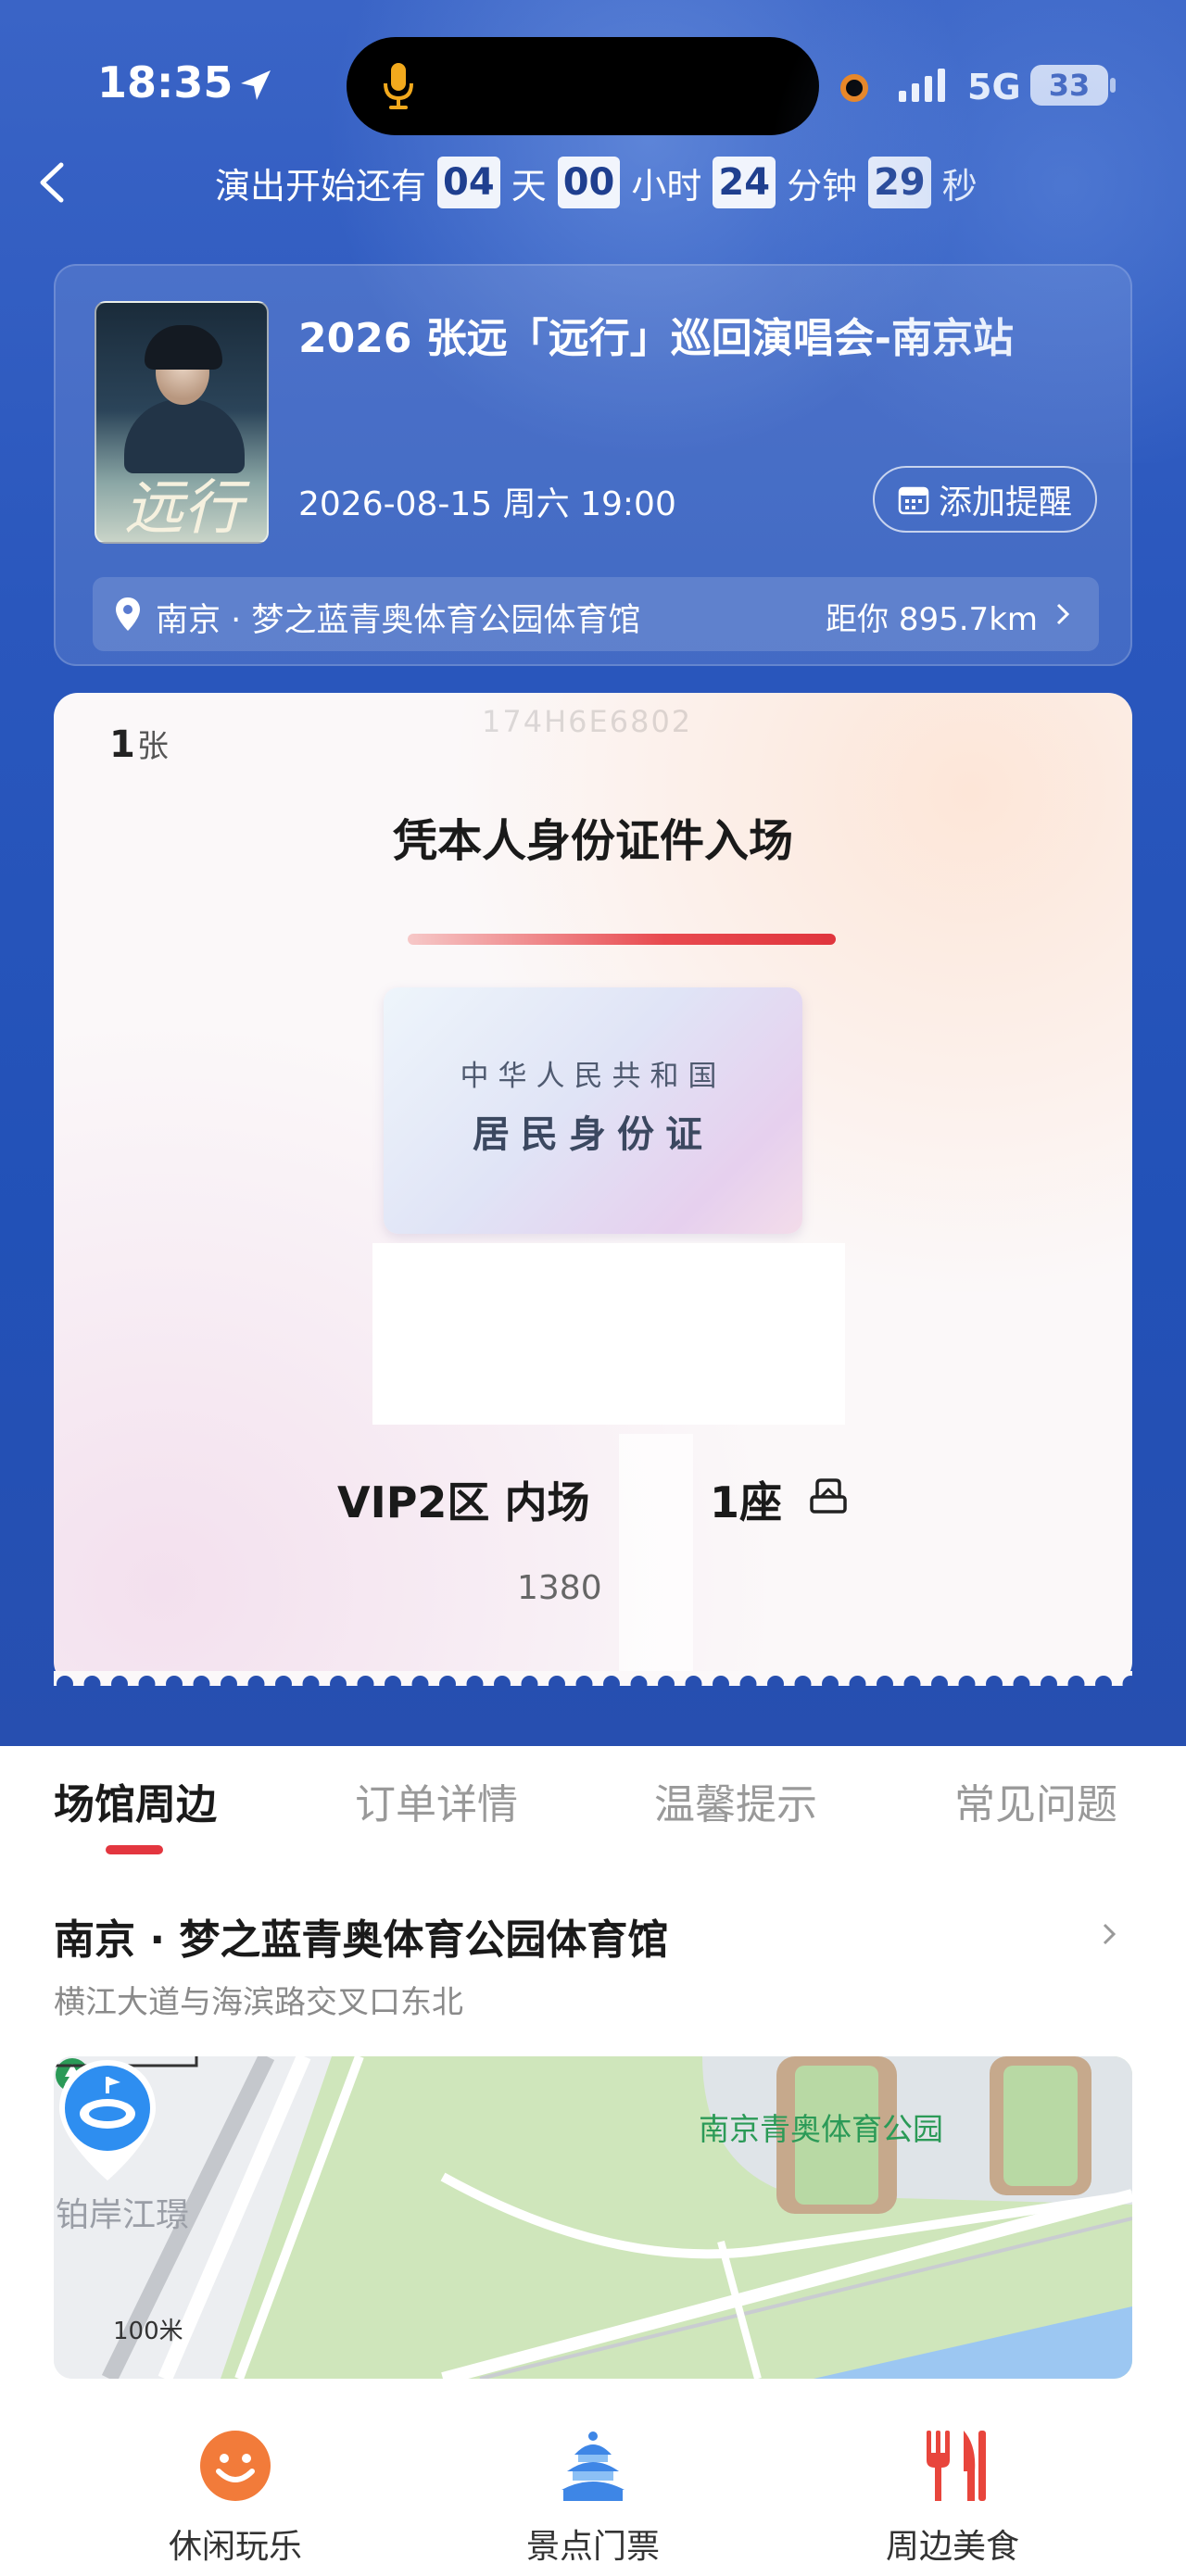  Describe the element at coordinates (593, 1811) in the screenshot. I see `detail-tabs: 场馆周边 订单详情 温馨提示 常见问题` at that location.